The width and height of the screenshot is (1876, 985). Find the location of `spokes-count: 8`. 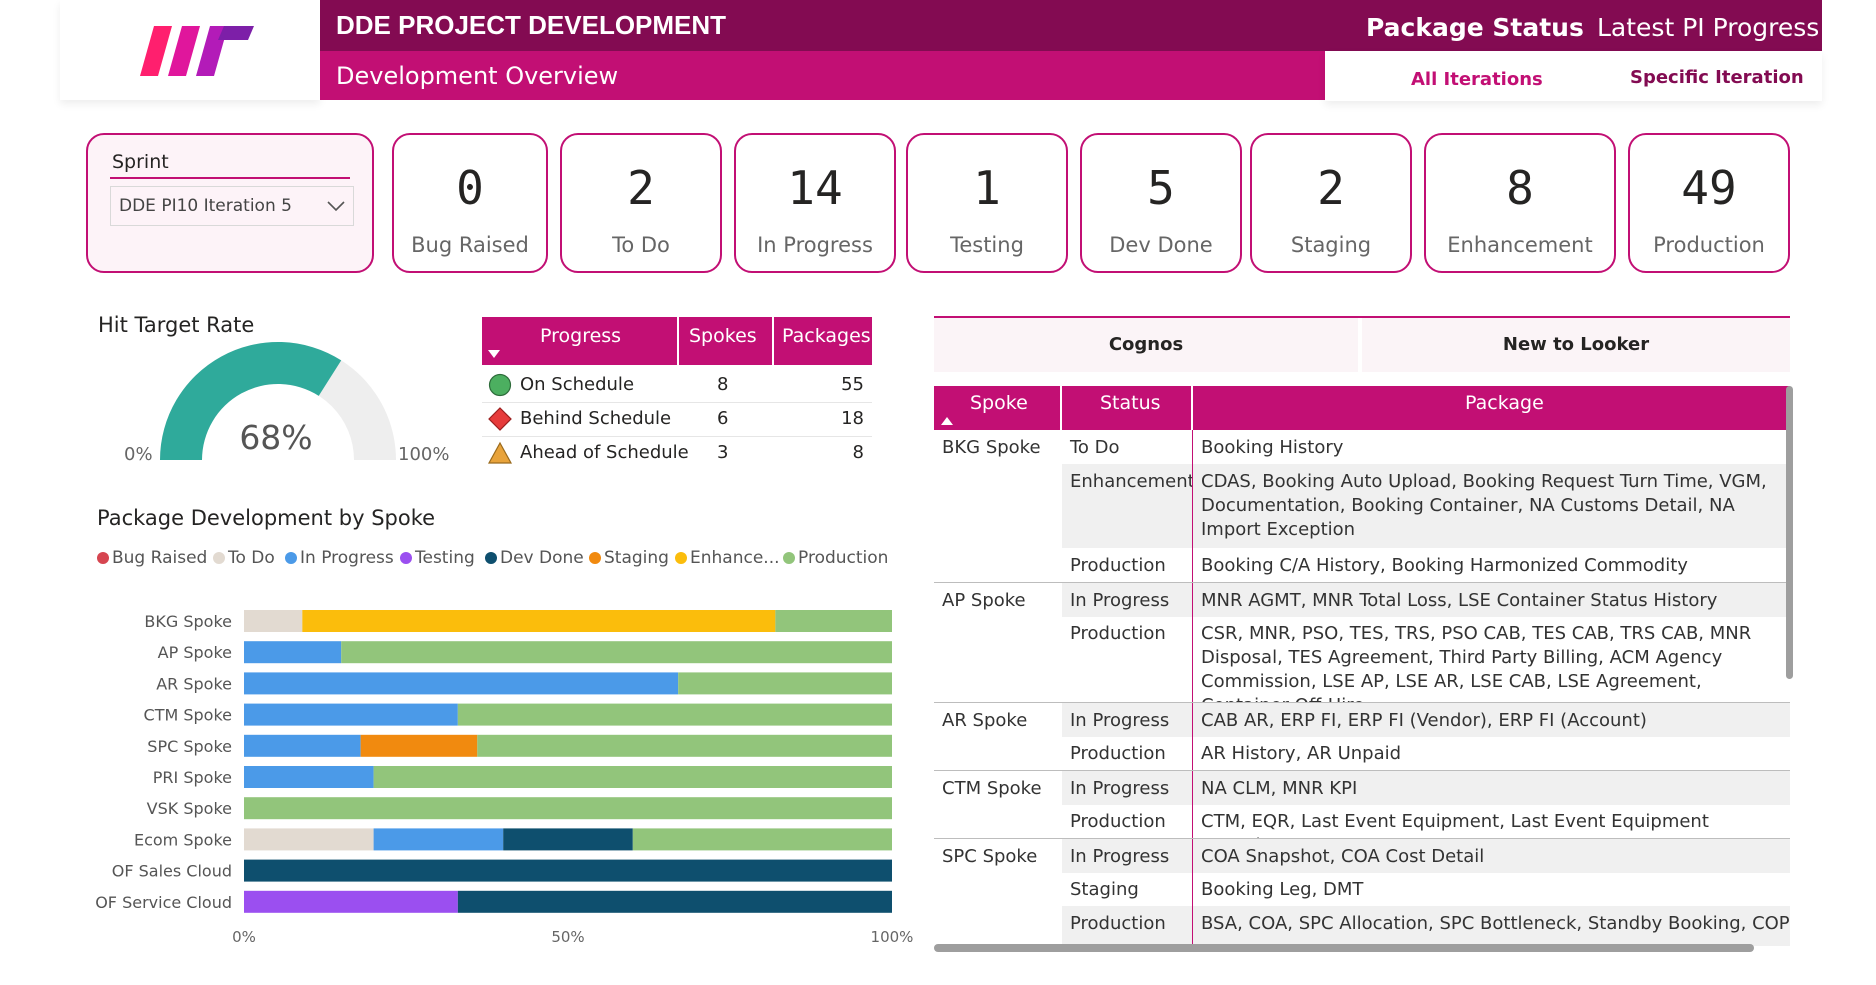

spokes-count: 8 is located at coordinates (723, 384).